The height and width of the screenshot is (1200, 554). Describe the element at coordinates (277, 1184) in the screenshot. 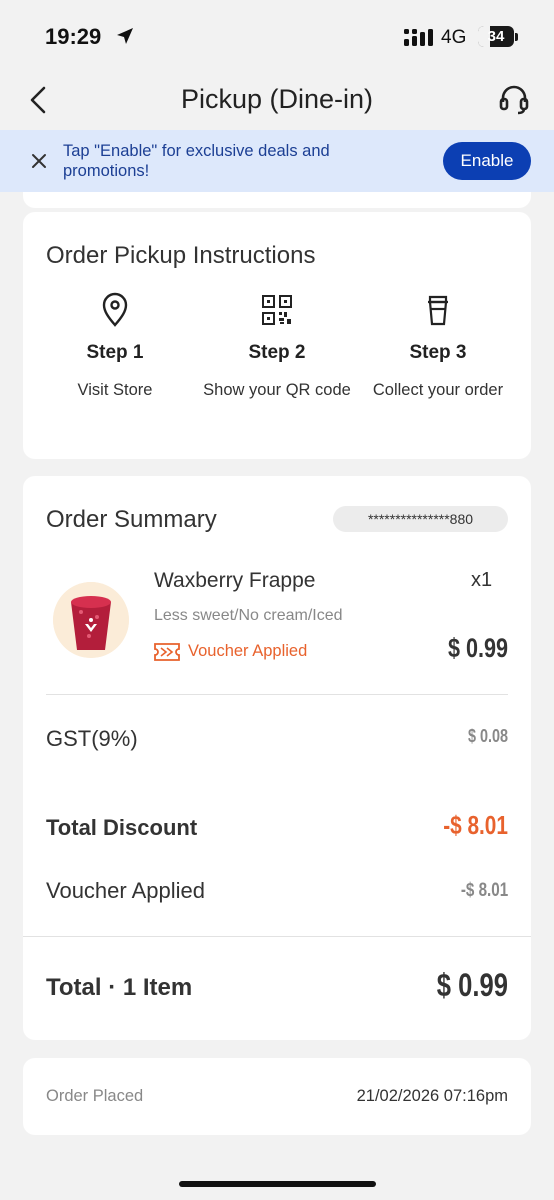

I see `home-indicator` at that location.